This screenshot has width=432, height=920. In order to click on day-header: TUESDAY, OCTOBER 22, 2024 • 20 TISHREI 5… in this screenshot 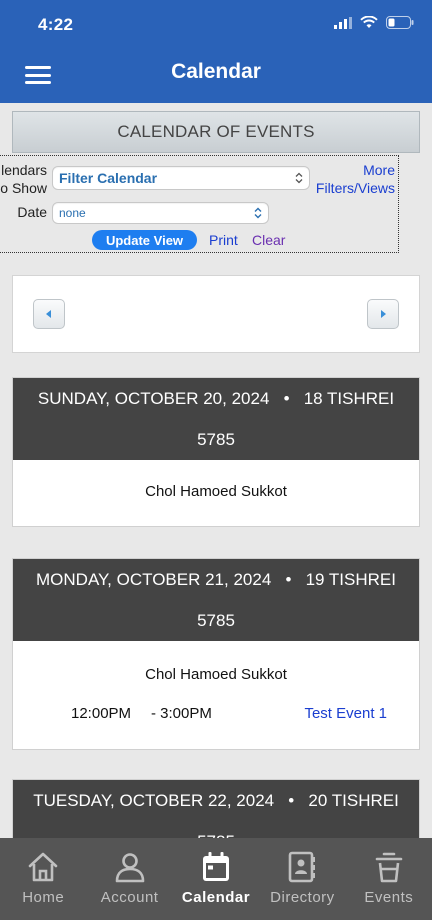, I will do `click(216, 809)`.